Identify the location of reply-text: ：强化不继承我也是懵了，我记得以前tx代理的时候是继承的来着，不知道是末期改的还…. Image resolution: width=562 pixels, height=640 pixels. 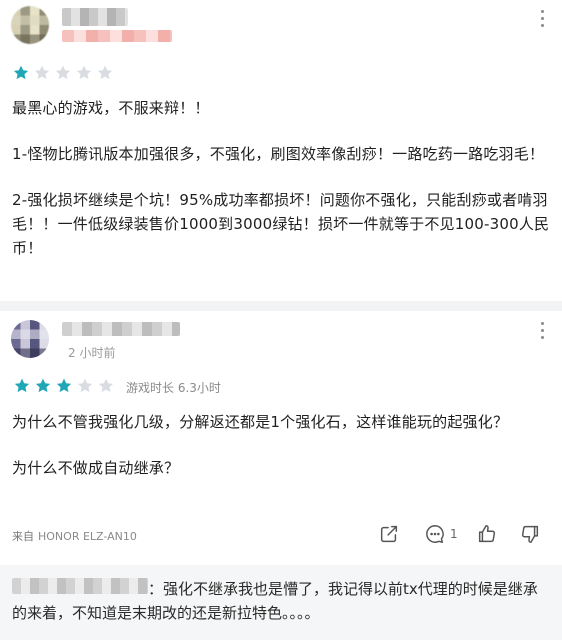
(282, 601).